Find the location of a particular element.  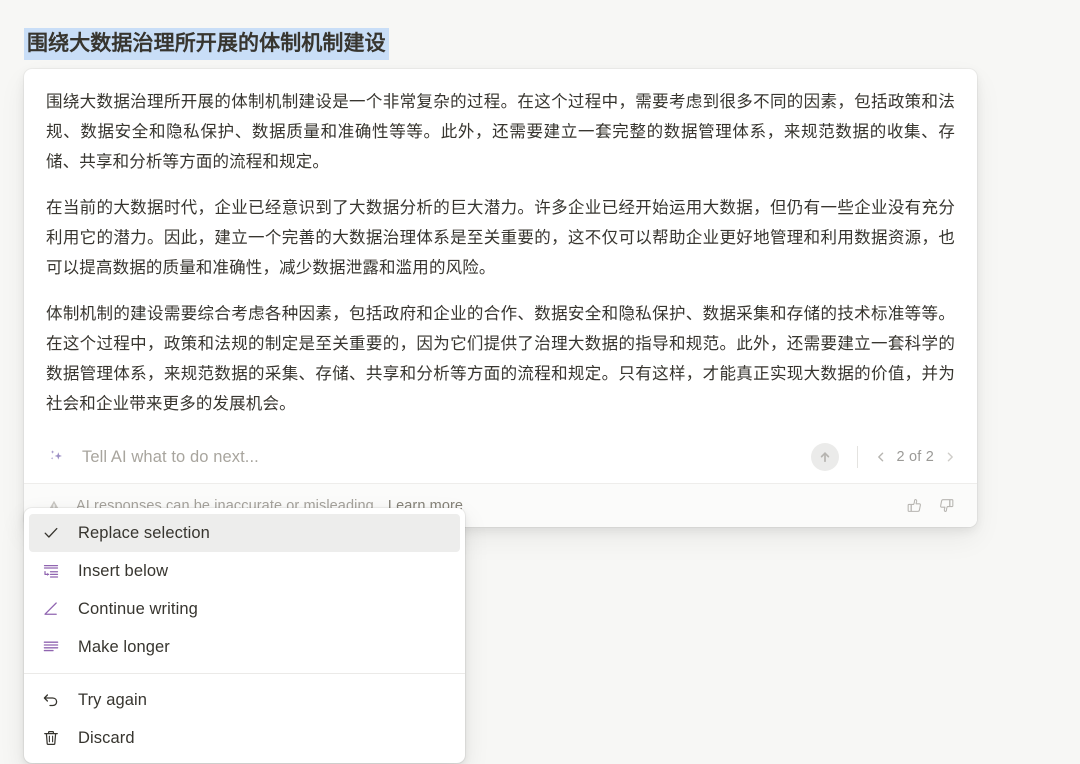

menu-divider is located at coordinates (244, 673).